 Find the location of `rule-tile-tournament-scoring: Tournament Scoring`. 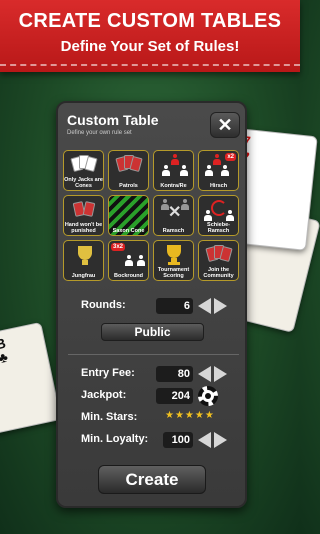

rule-tile-tournament-scoring: Tournament Scoring is located at coordinates (173, 260).